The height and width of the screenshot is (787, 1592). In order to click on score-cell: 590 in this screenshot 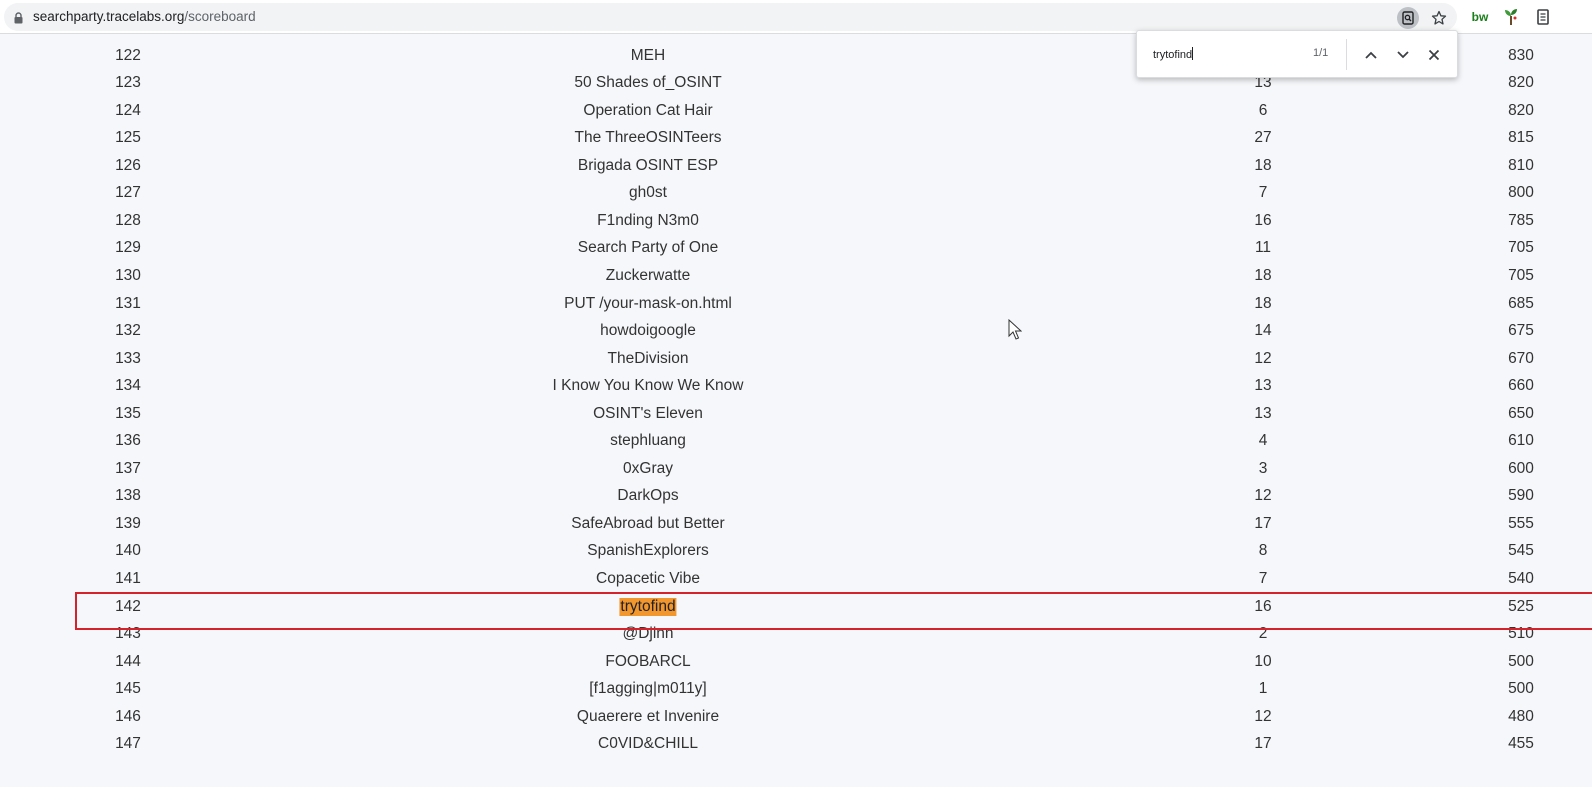, I will do `click(1521, 496)`.